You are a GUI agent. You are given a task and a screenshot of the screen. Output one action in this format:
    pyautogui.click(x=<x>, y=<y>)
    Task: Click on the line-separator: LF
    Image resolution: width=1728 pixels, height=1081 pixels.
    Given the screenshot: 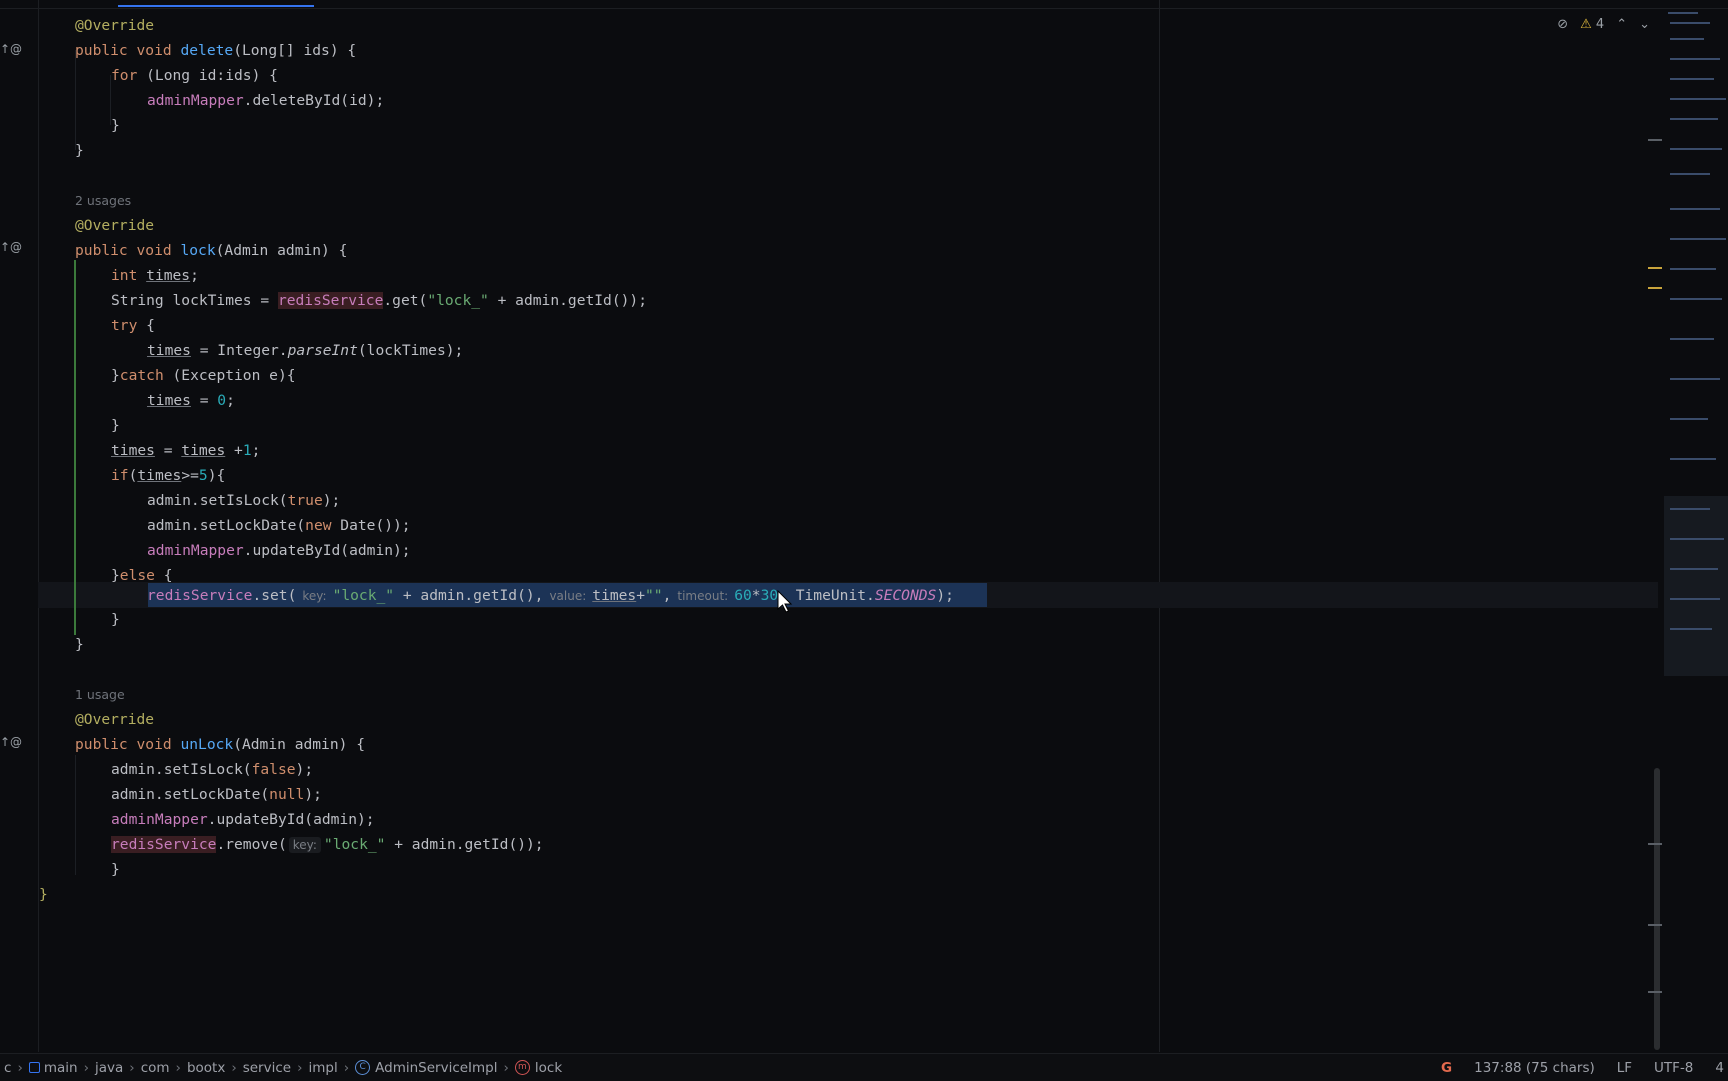 What is the action you would take?
    pyautogui.click(x=1624, y=1068)
    